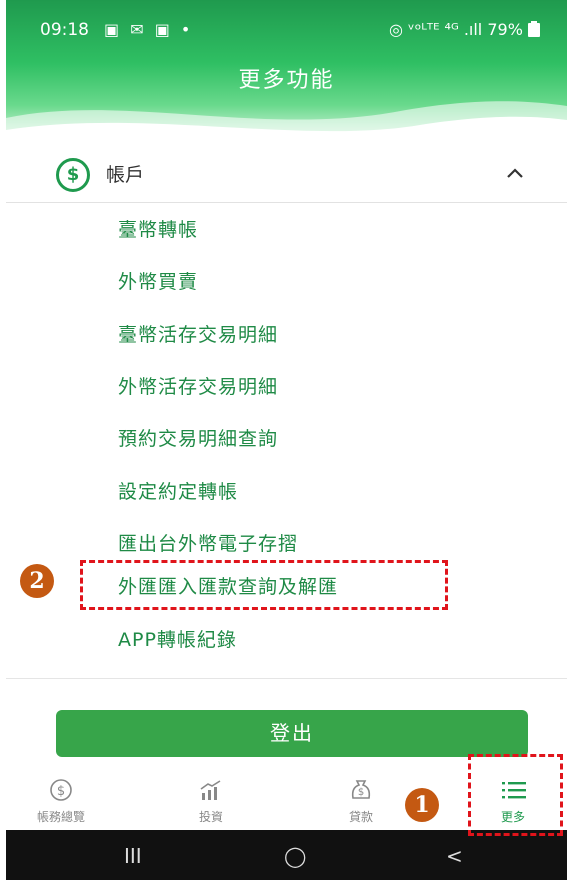  Describe the element at coordinates (286, 80) in the screenshot. I see `page-title: 更多功能` at that location.